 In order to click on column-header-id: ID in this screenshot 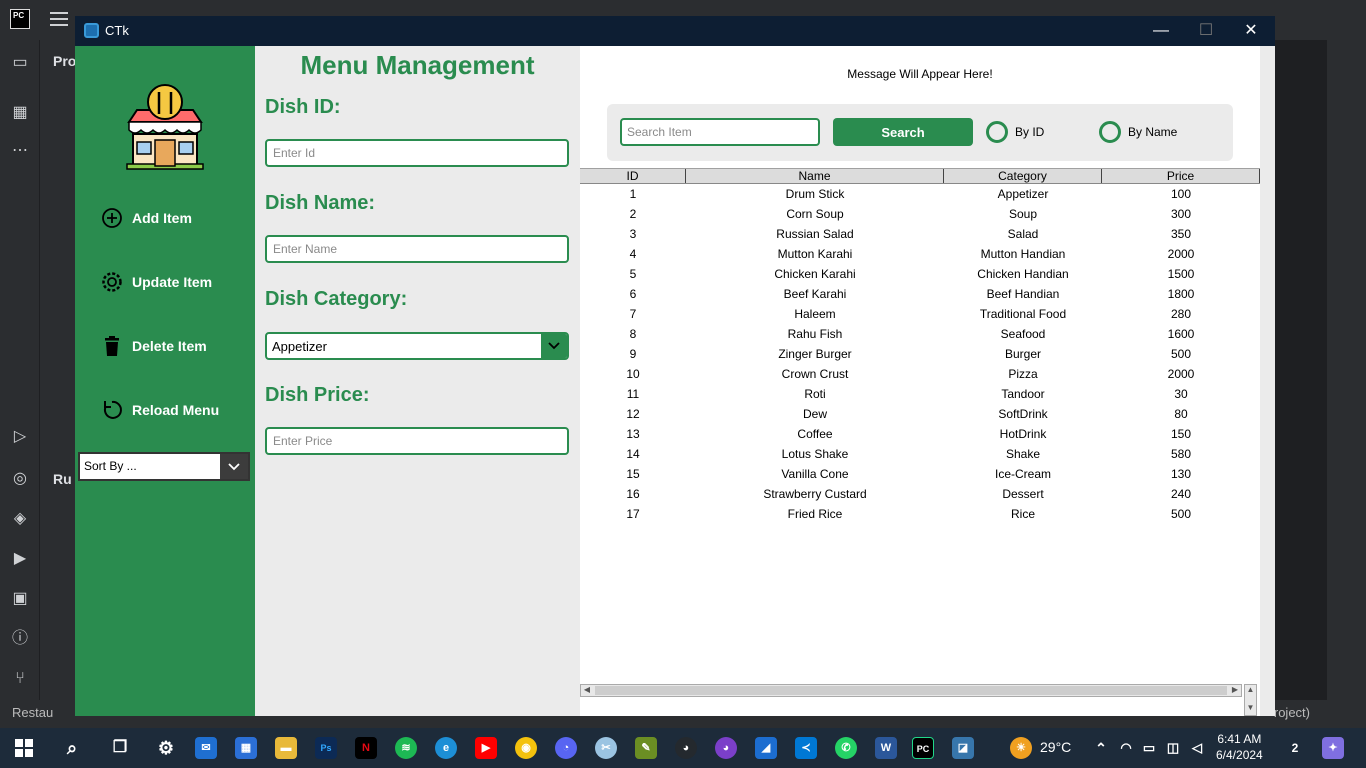, I will do `click(633, 176)`.